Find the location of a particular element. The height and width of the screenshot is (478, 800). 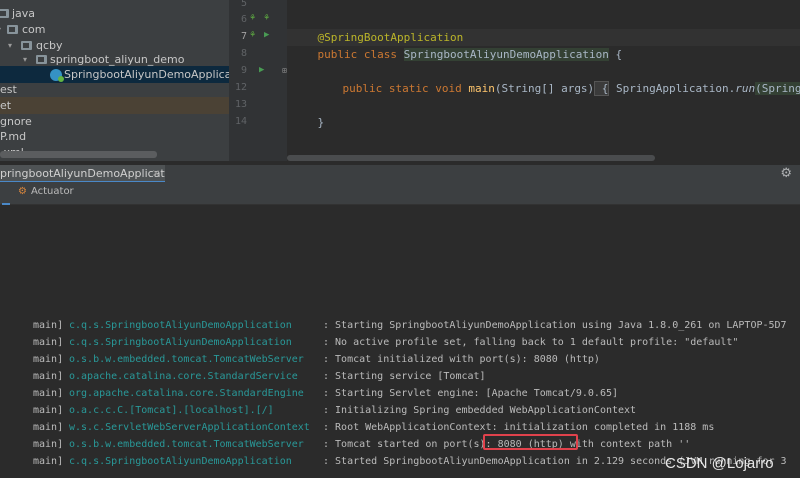

brace-token: { is located at coordinates (615, 54).